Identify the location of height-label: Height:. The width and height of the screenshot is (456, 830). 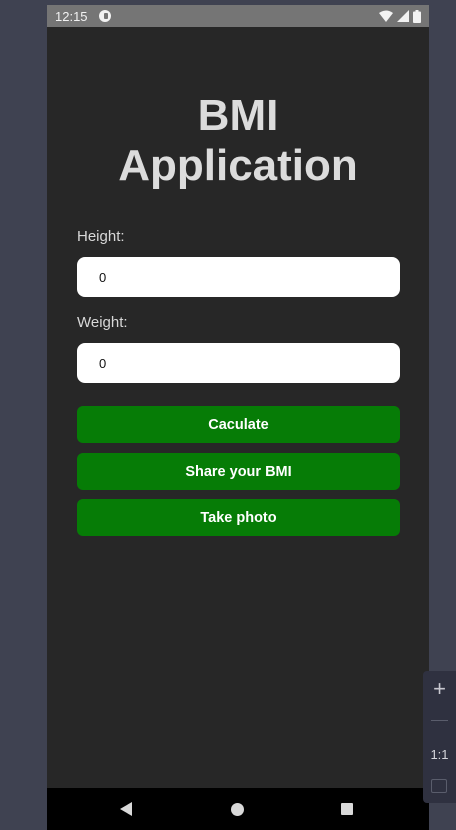
(101, 236).